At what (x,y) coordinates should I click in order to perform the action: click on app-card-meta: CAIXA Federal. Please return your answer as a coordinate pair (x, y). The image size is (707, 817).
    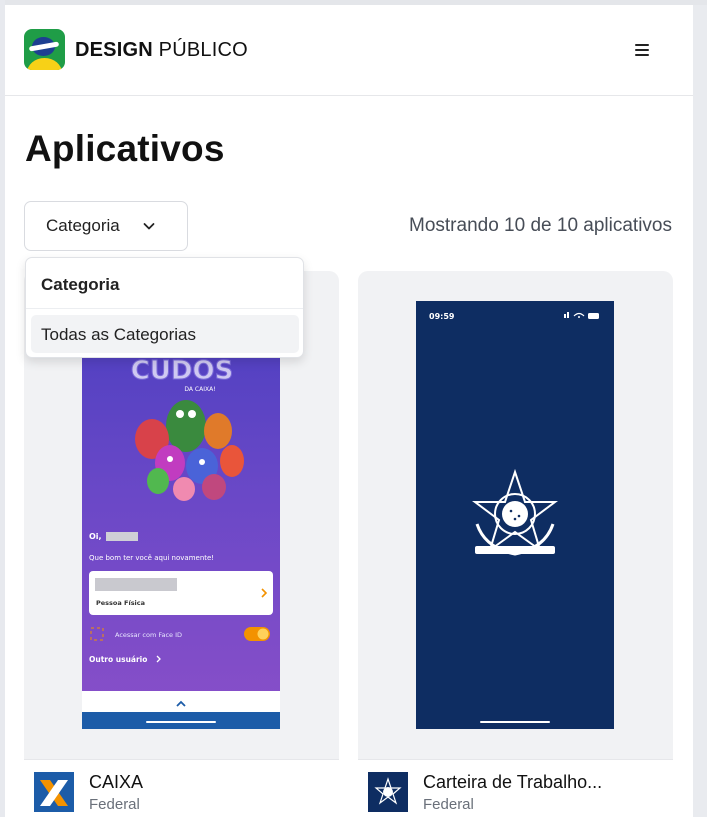
    Looking at the image, I should click on (181, 788).